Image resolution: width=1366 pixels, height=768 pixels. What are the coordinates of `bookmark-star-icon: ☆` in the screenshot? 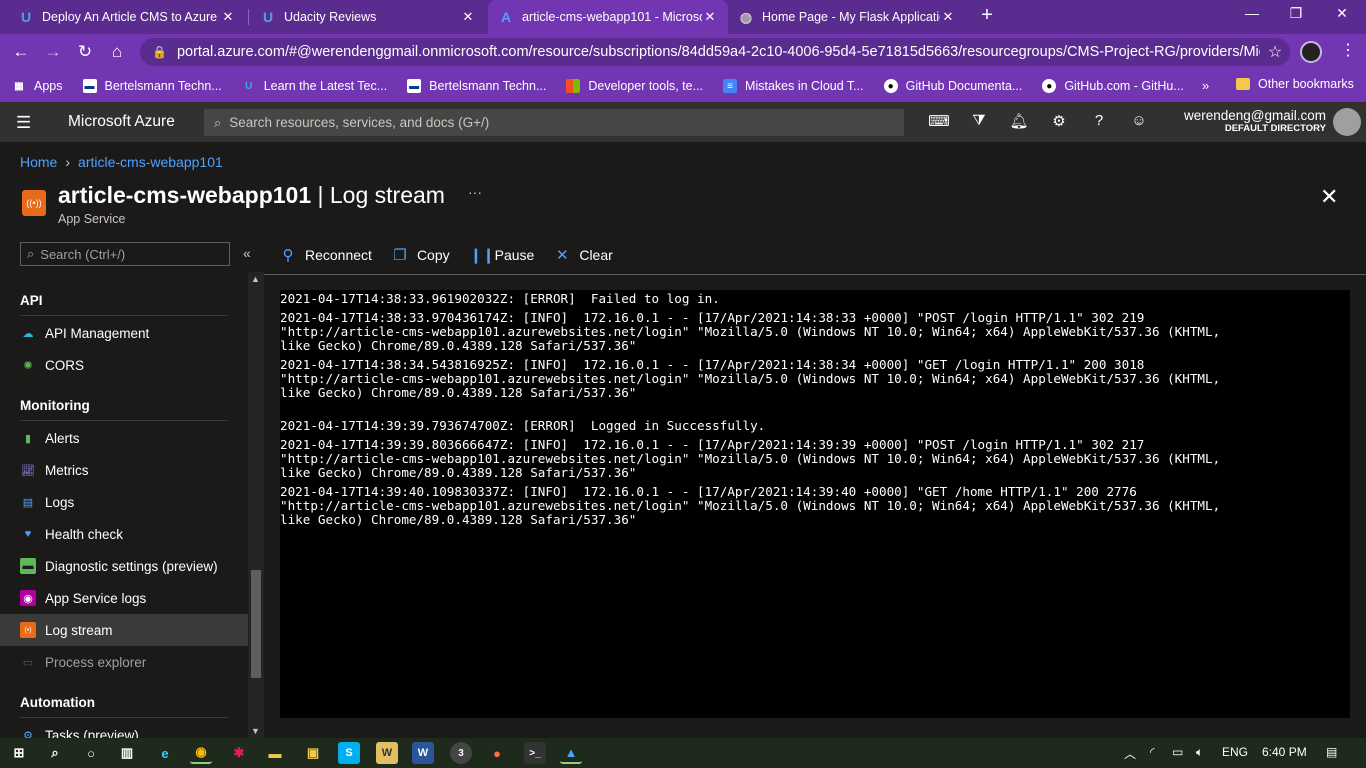 It's located at (1275, 52).